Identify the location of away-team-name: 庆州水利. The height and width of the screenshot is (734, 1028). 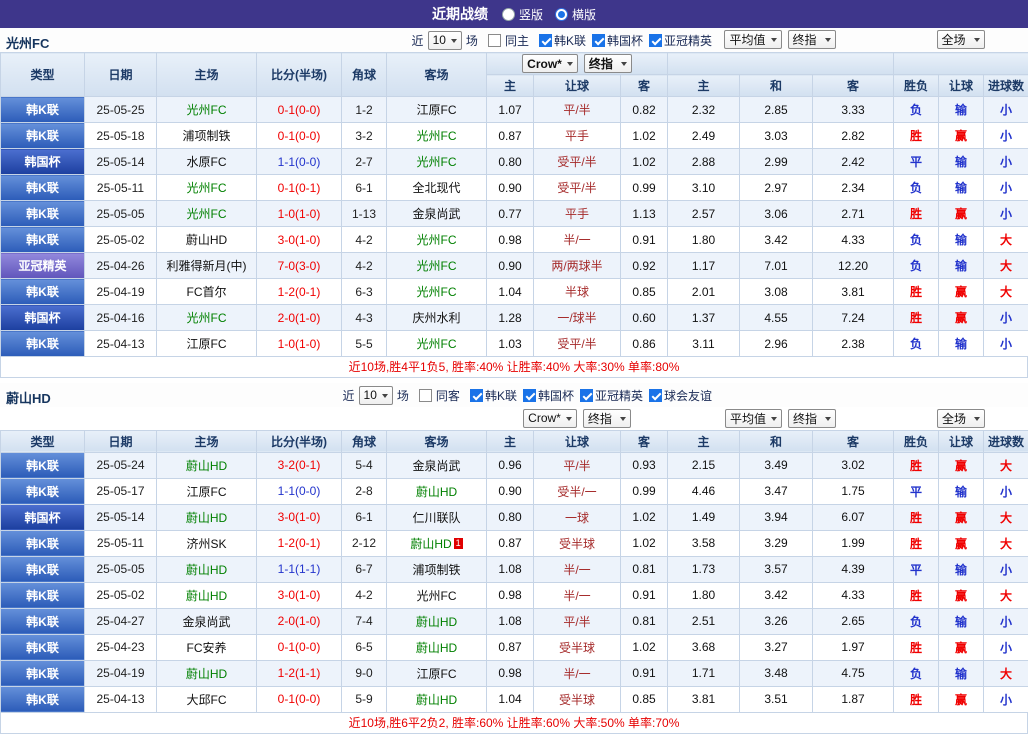
(436, 318).